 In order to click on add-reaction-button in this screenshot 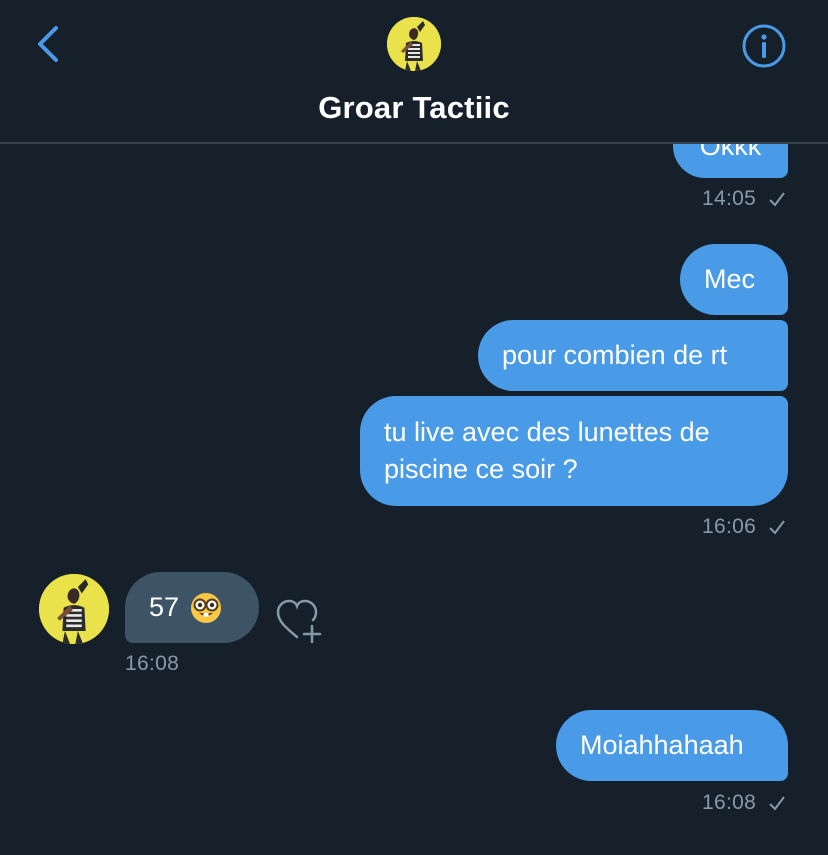, I will do `click(300, 620)`.